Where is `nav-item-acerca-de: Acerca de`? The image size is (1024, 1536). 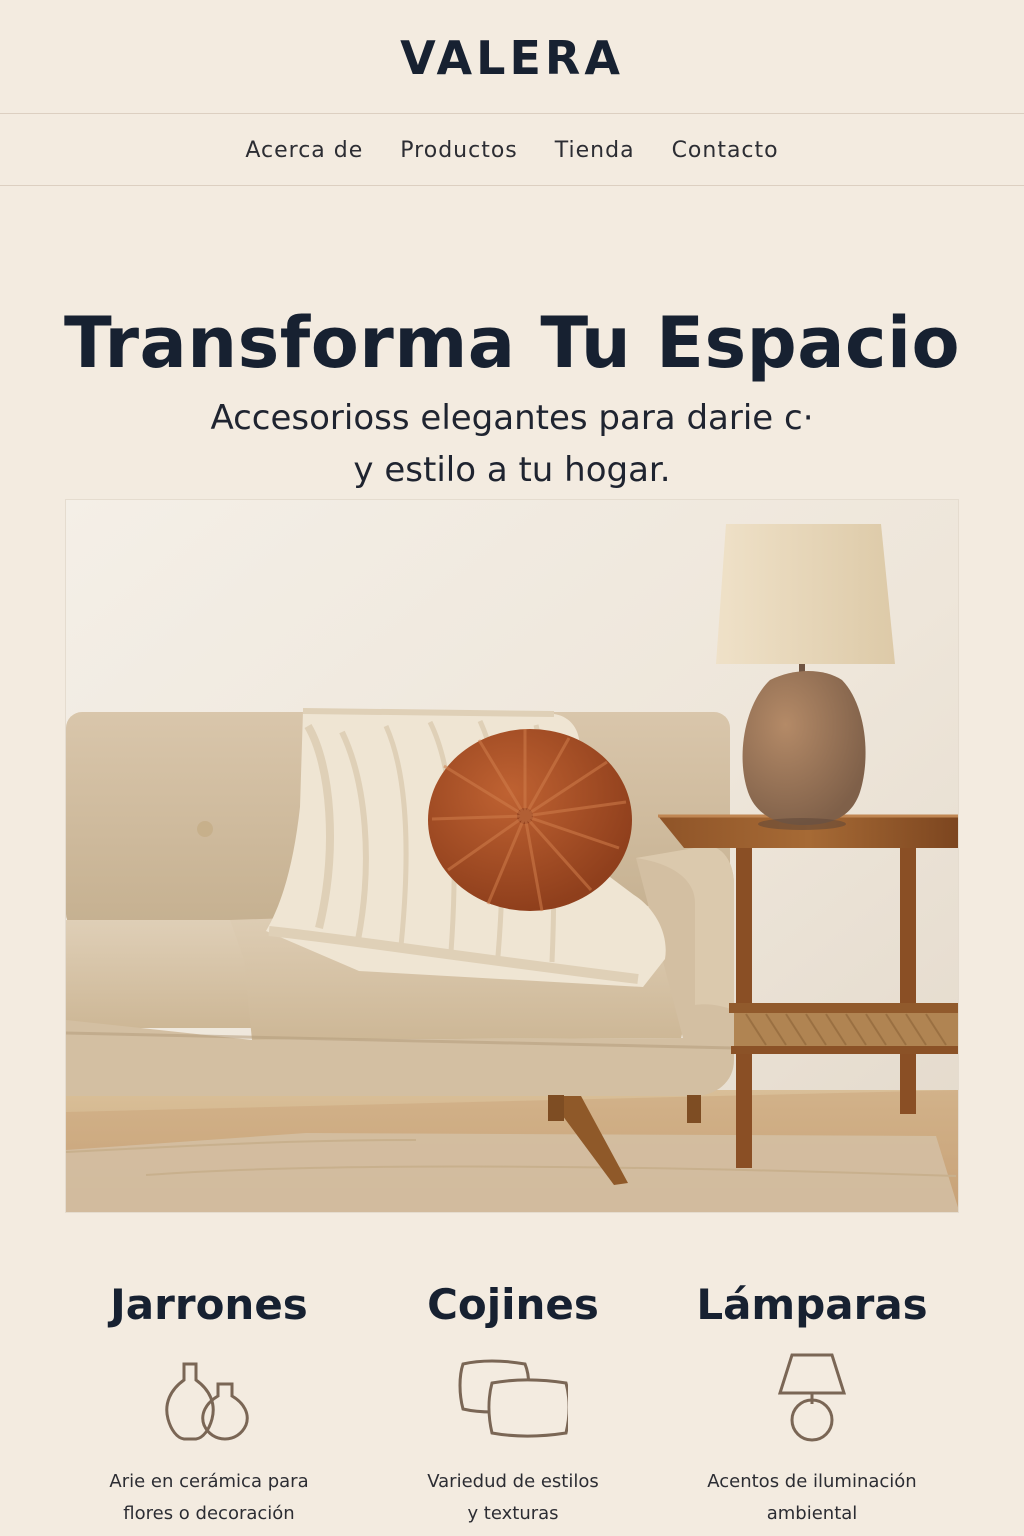
nav-item-acerca-de: Acerca de is located at coordinates (304, 149).